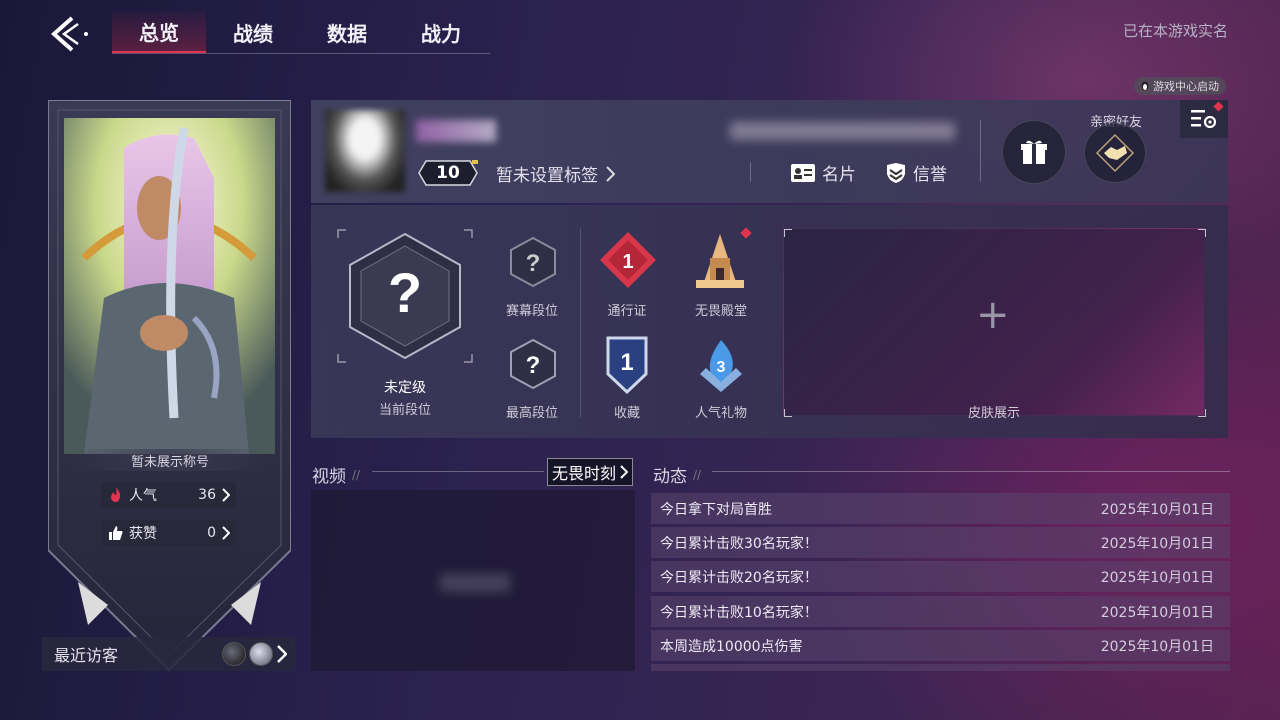  I want to click on main-tabs: 总览 战绩 数据 战力, so click(301, 33).